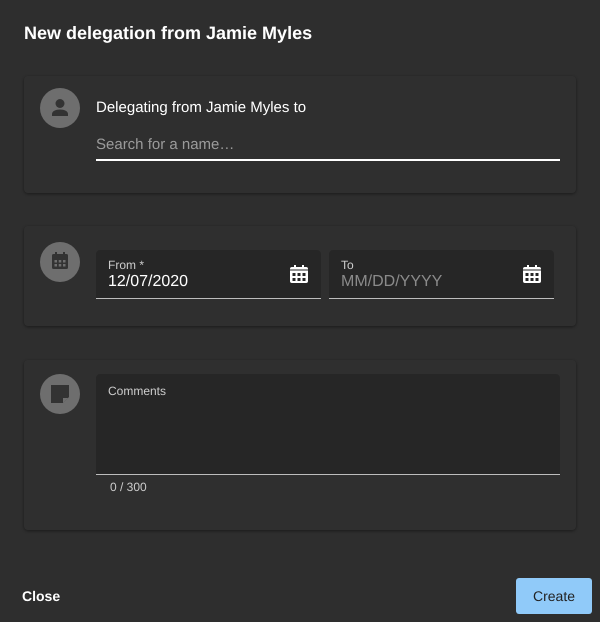 The height and width of the screenshot is (622, 600). Describe the element at coordinates (128, 487) in the screenshot. I see `character-counter: 0 / 300` at that location.